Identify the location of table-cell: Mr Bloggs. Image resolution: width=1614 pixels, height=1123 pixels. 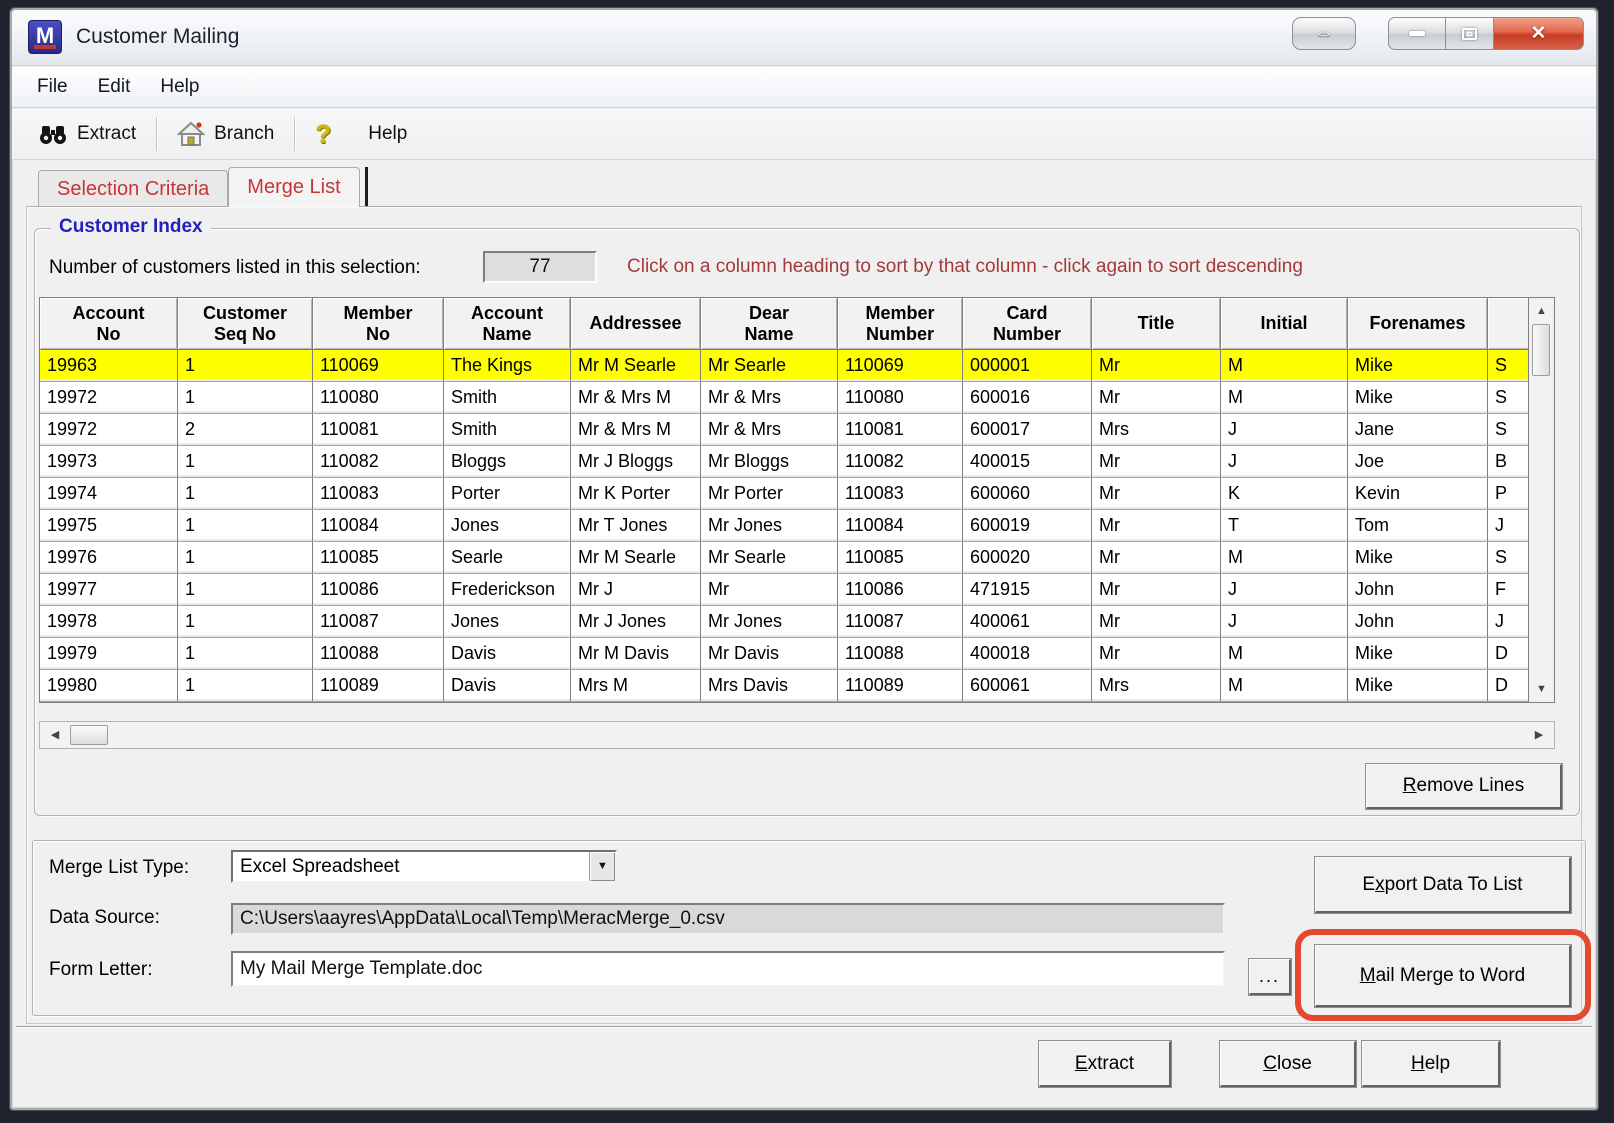
(769, 461).